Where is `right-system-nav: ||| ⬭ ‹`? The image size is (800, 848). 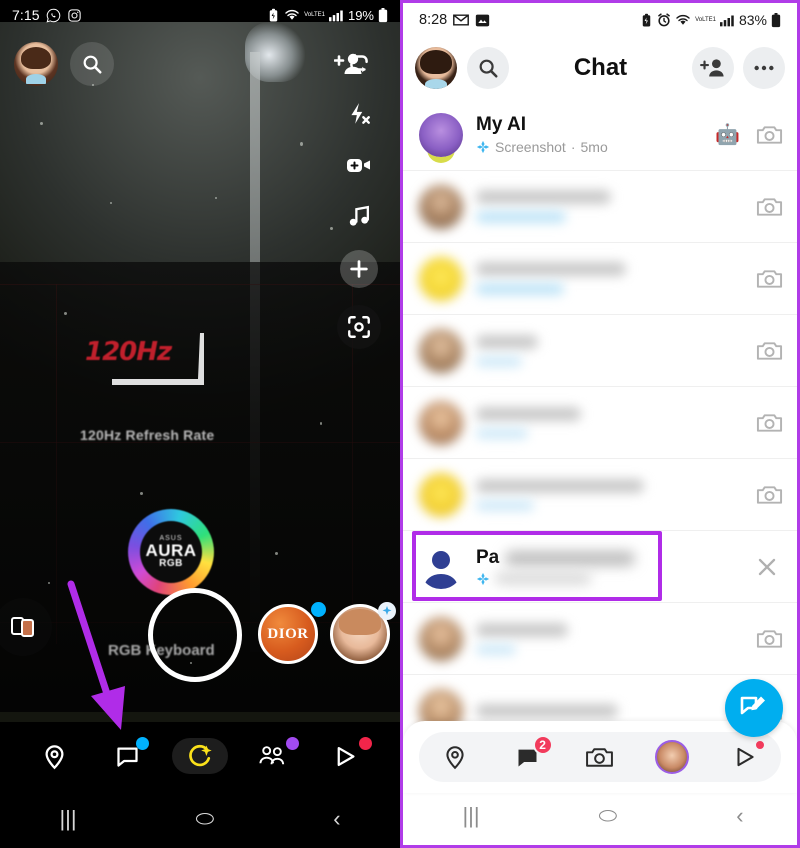
right-system-nav: ||| ⬭ ‹ is located at coordinates (600, 816).